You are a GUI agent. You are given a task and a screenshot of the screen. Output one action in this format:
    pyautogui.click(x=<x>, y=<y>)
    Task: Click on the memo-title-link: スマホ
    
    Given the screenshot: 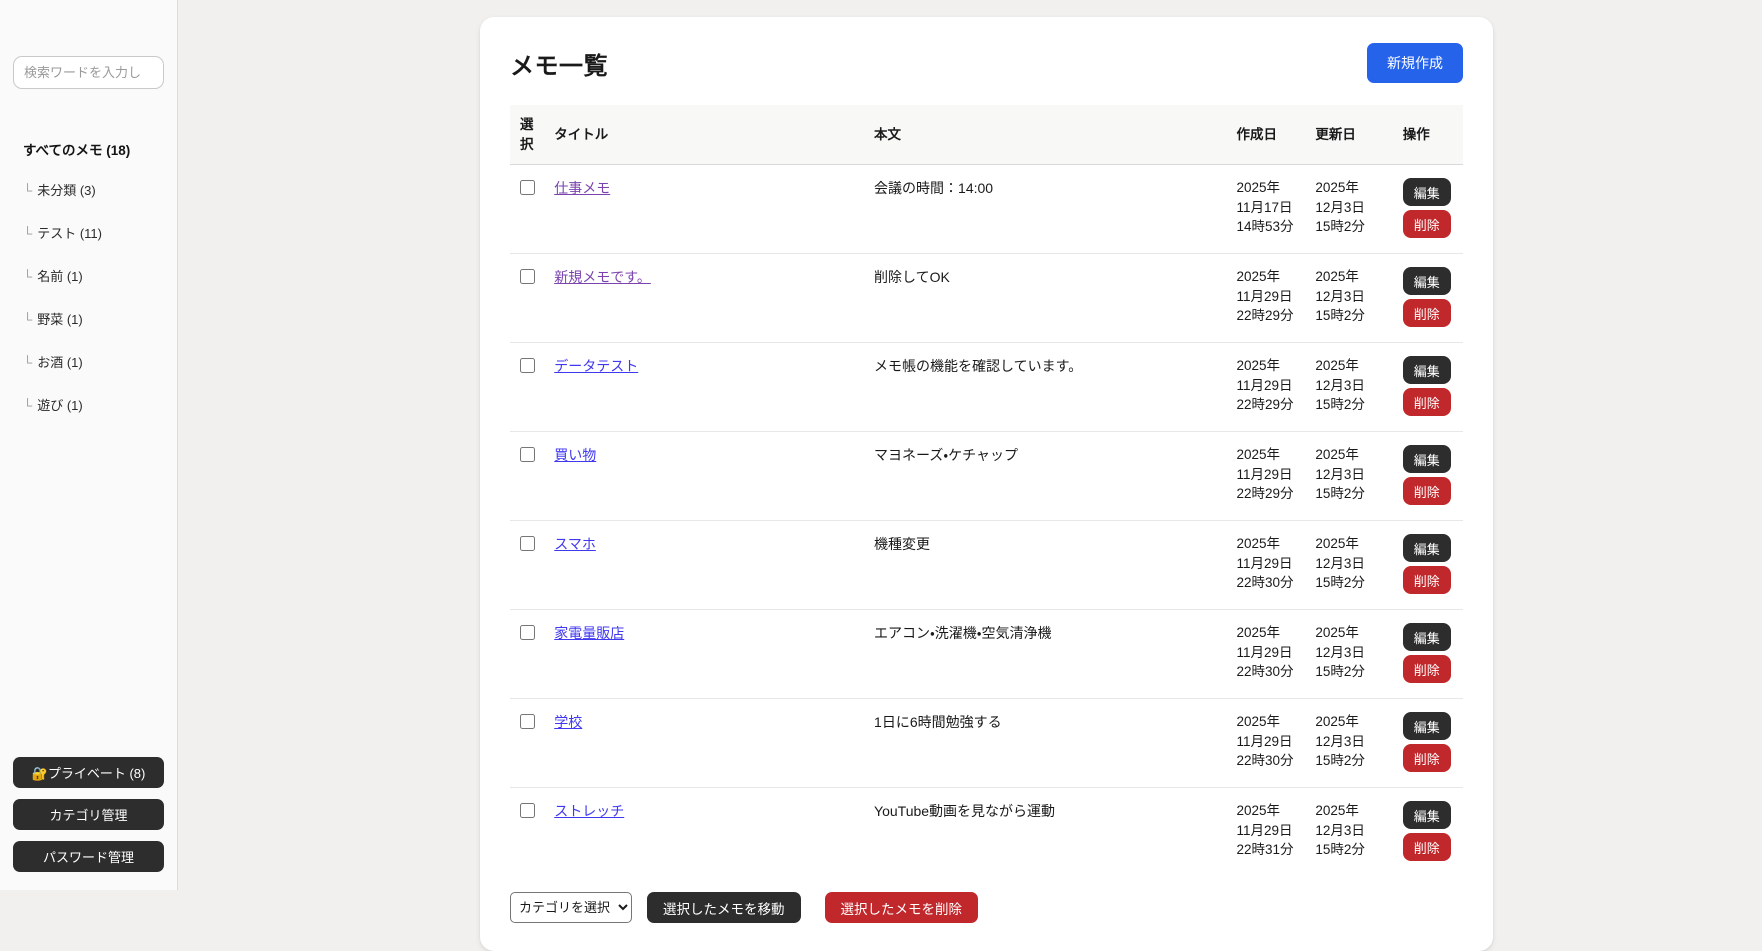 What is the action you would take?
    pyautogui.click(x=575, y=544)
    